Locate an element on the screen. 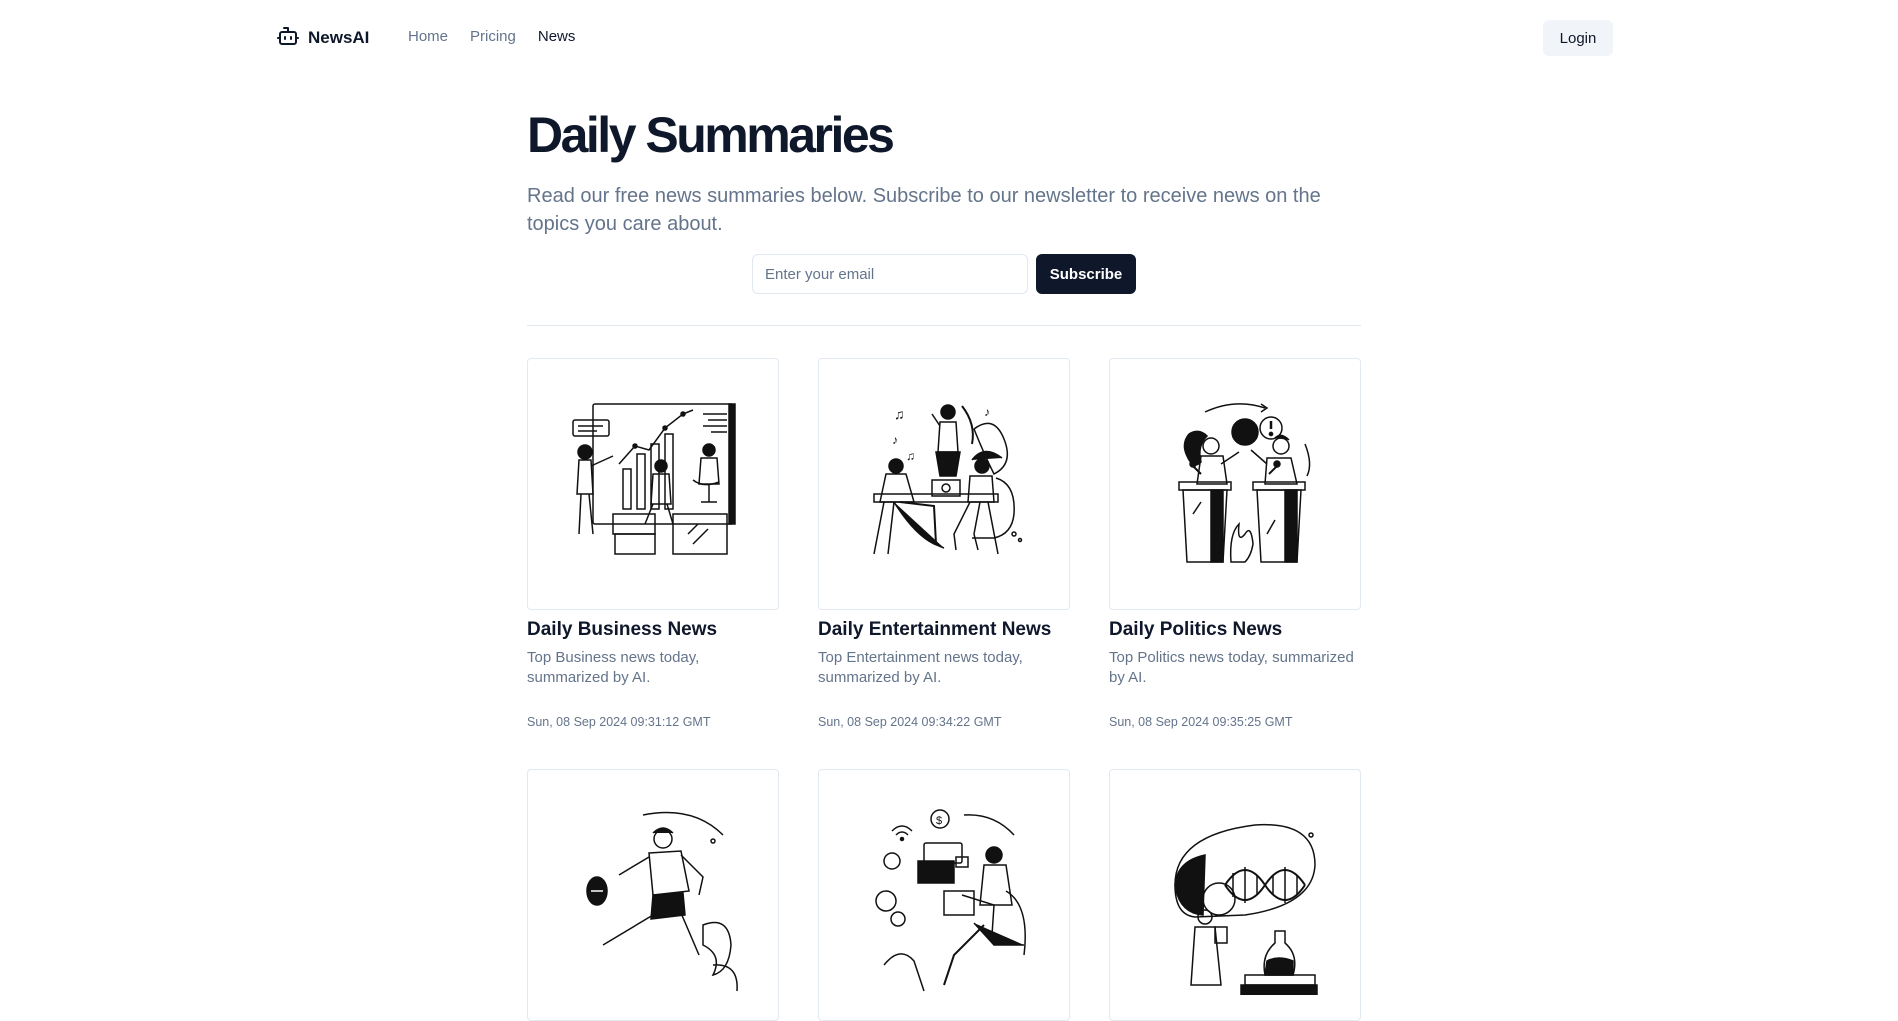 The width and height of the screenshot is (1898, 1021). robot-icon is located at coordinates (288, 38).